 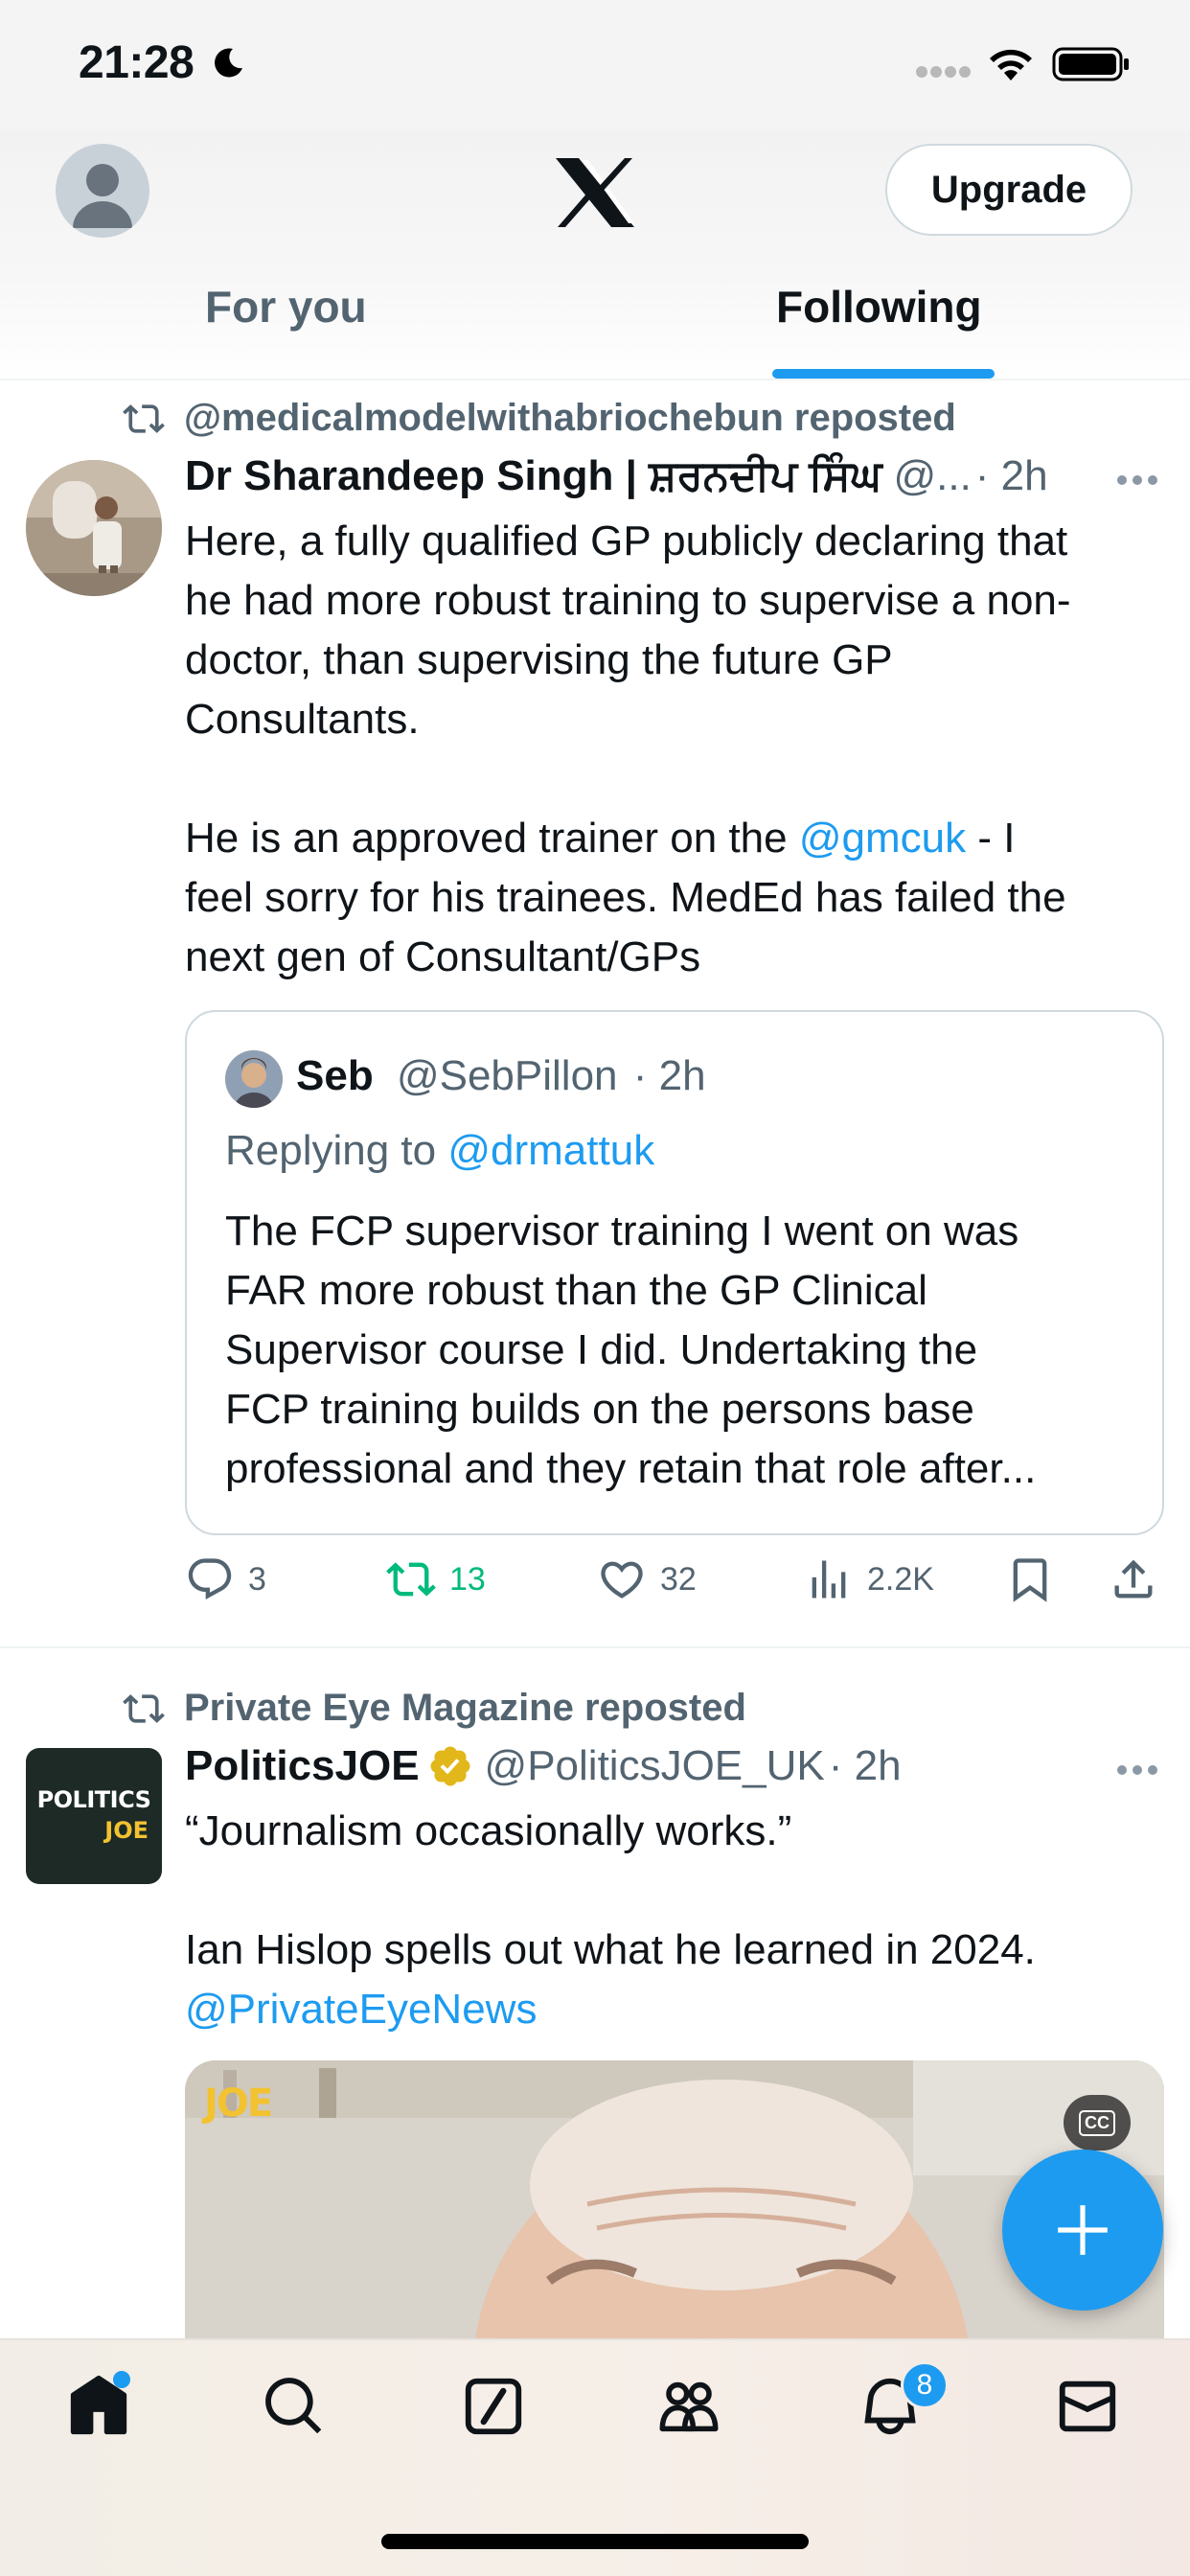 I want to click on quoted-author-photo, so click(x=254, y=1079).